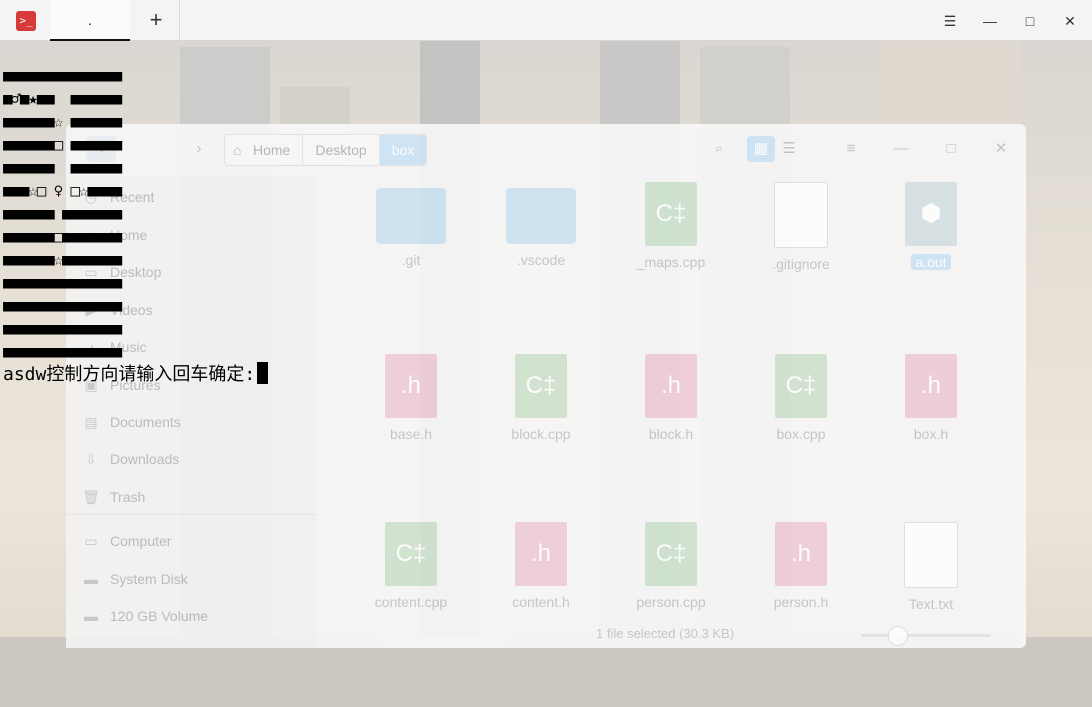 This screenshot has height=707, width=1092. I want to click on forward-button: ›, so click(199, 149).